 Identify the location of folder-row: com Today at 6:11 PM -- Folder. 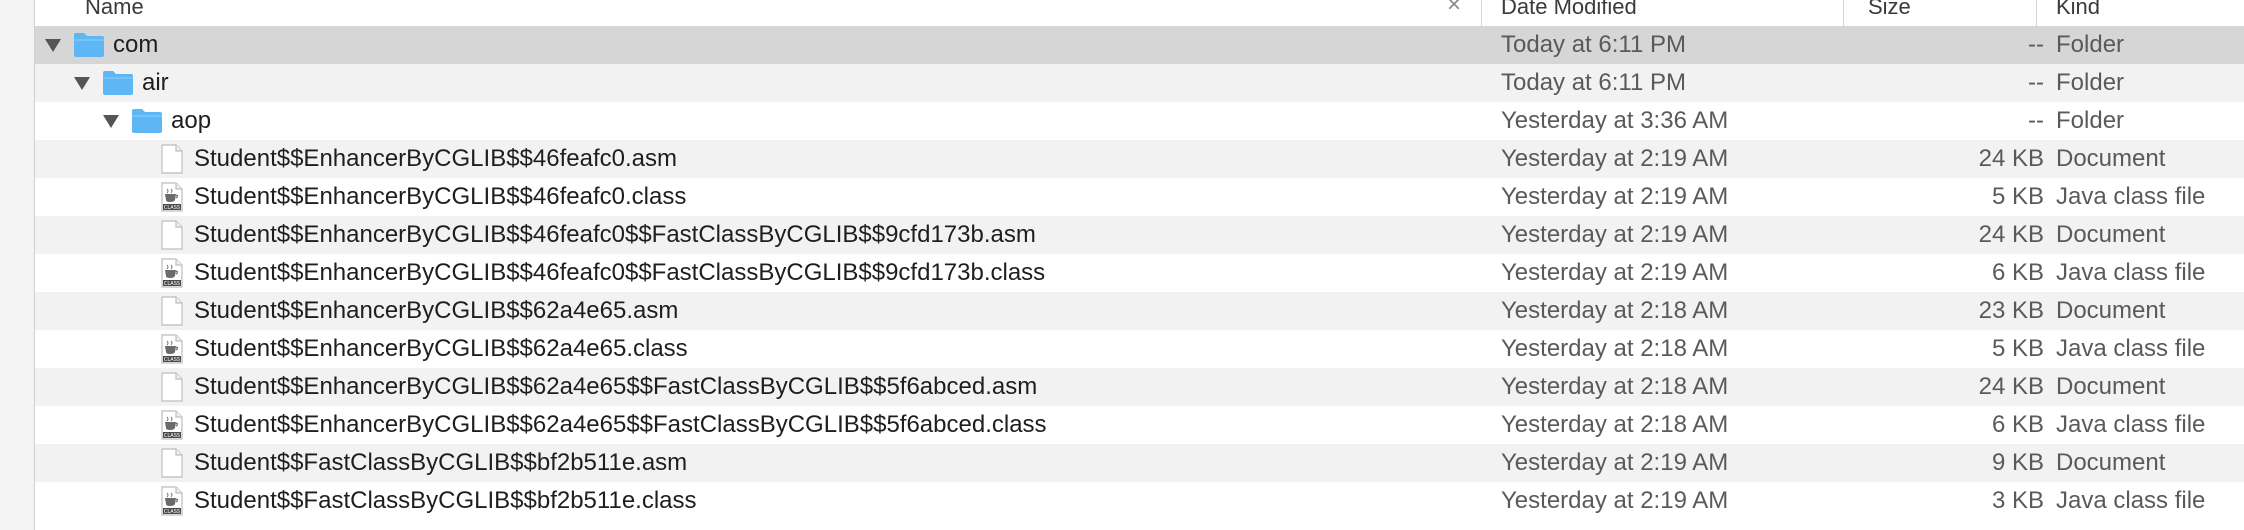
(1139, 45).